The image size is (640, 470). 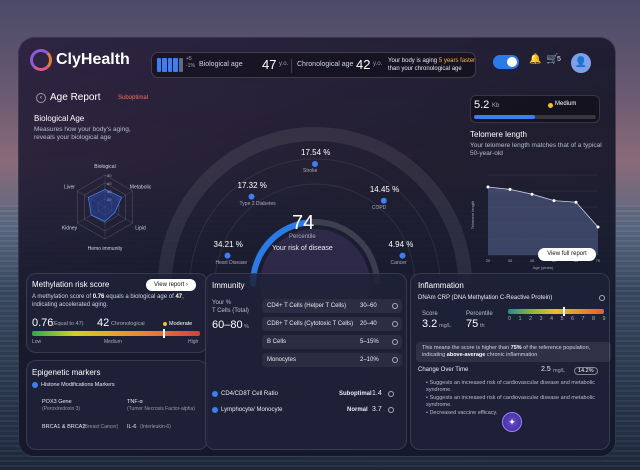 What do you see at coordinates (552, 319) in the screenshot?
I see `scale-tick-label: 4` at bounding box center [552, 319].